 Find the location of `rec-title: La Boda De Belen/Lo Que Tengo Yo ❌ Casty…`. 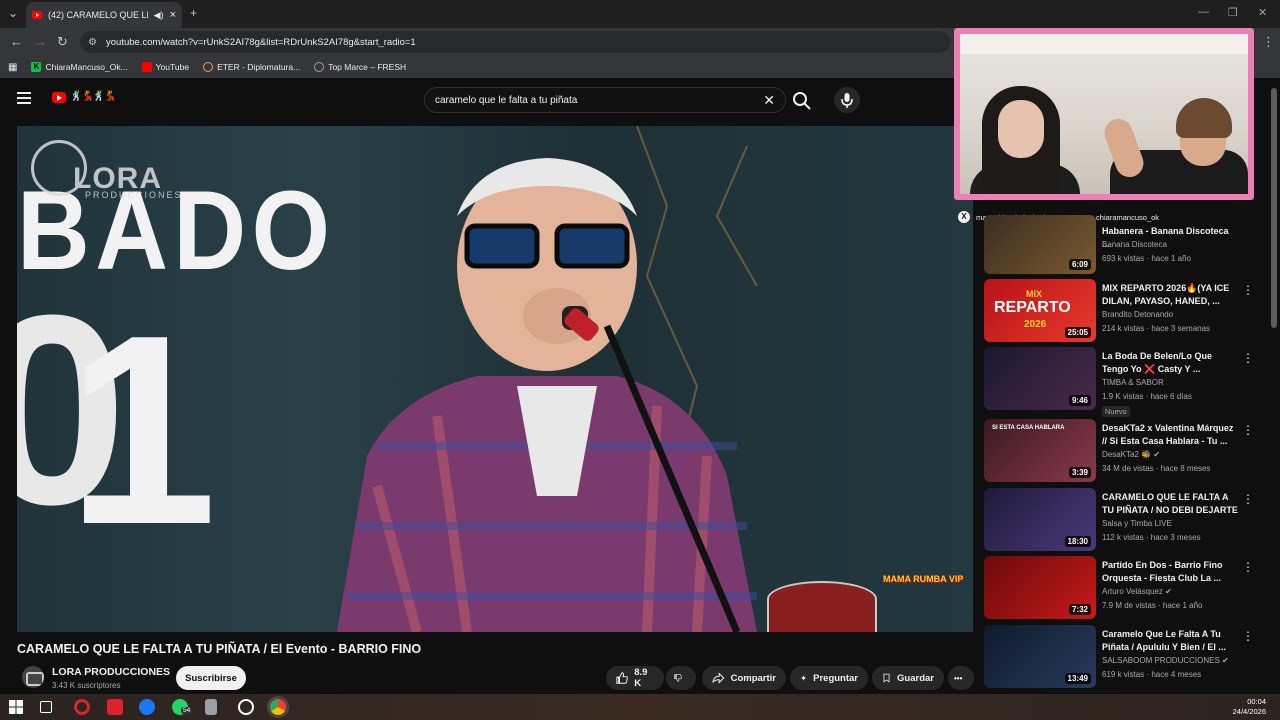

rec-title: La Boda De Belen/Lo Que Tengo Yo ❌ Casty… is located at coordinates (1170, 363).